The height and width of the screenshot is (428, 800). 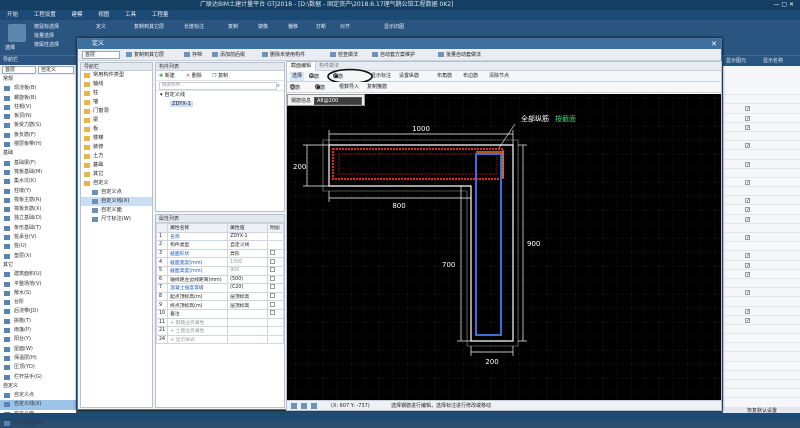 I want to click on copy-component-button: ❐ 复制, so click(x=220, y=76).